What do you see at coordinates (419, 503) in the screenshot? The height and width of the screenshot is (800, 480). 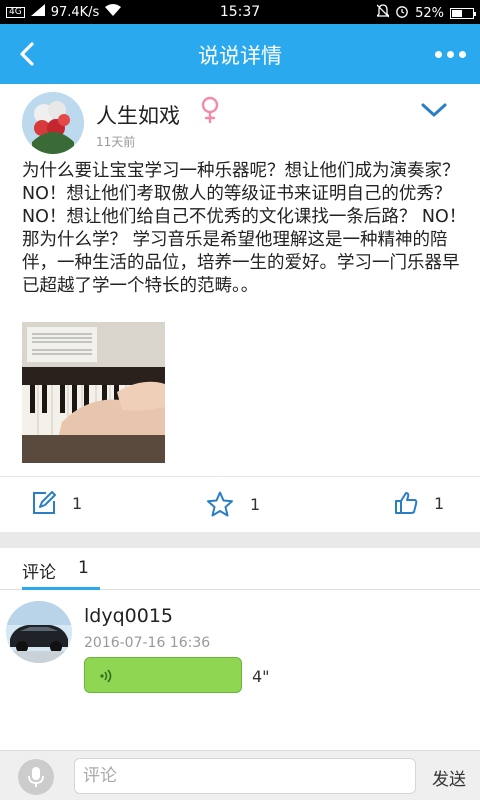 I see `like-action: 1` at bounding box center [419, 503].